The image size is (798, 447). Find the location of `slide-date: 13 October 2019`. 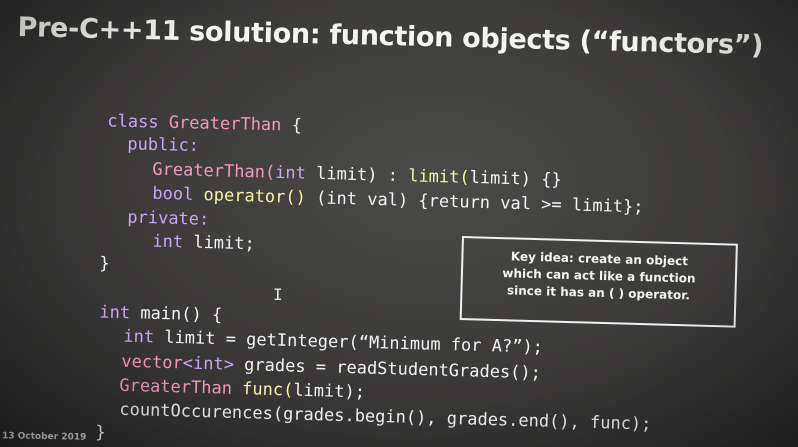

slide-date: 13 October 2019 is located at coordinates (44, 437).